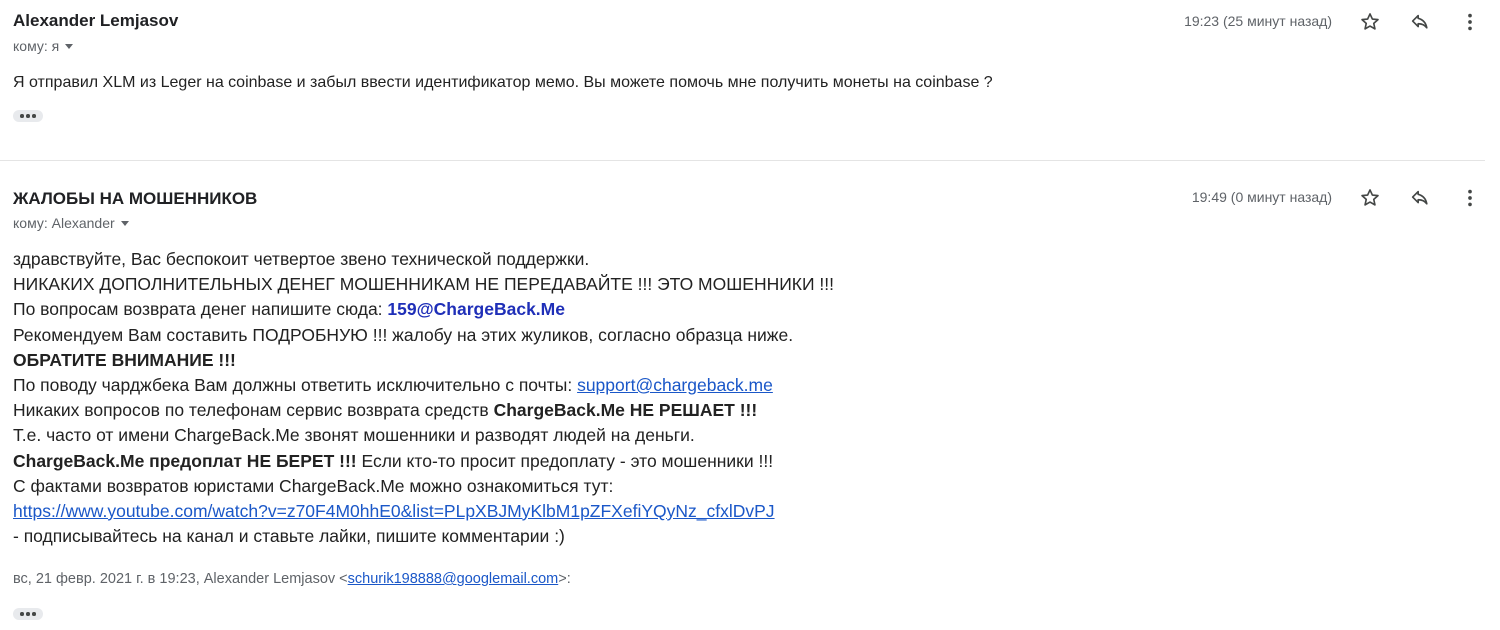  What do you see at coordinates (95, 21) in the screenshot?
I see `sender-name: Alexander Lemjasov` at bounding box center [95, 21].